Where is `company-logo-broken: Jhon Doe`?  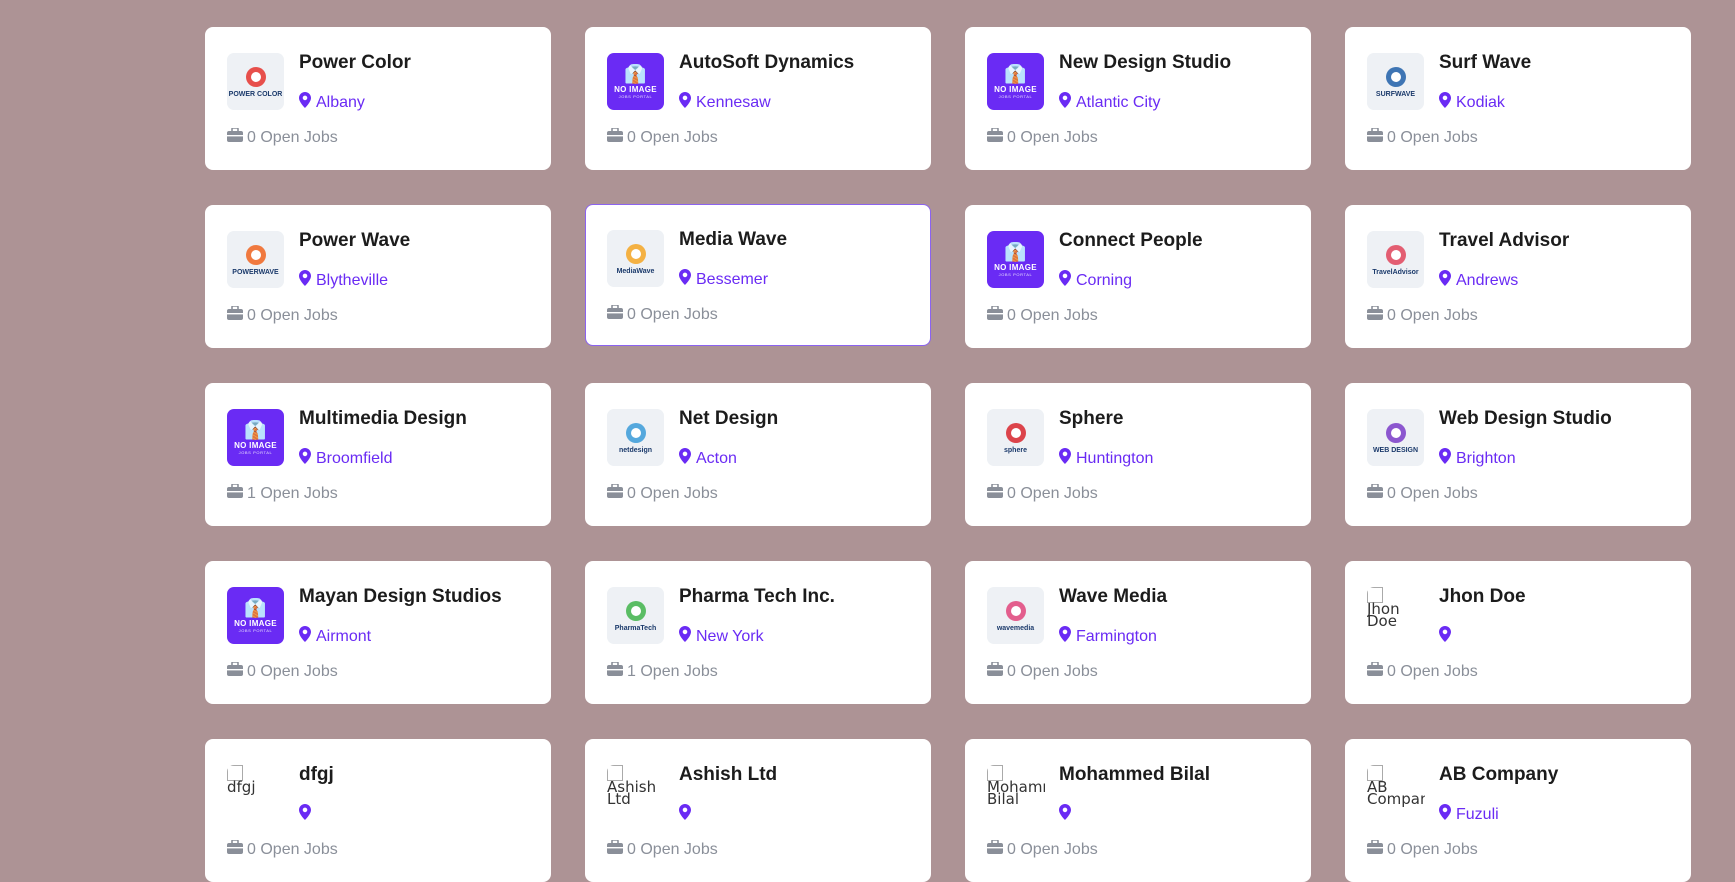
company-logo-broken: Jhon Doe is located at coordinates (1396, 611).